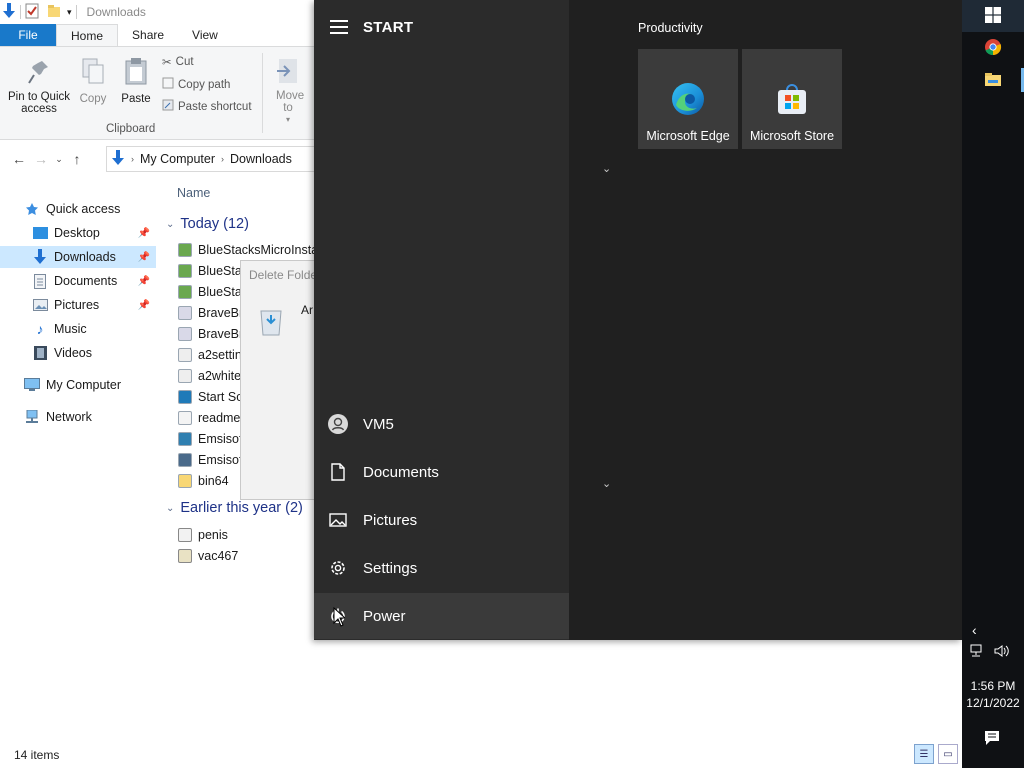  I want to click on tab-home: Home, so click(87, 35).